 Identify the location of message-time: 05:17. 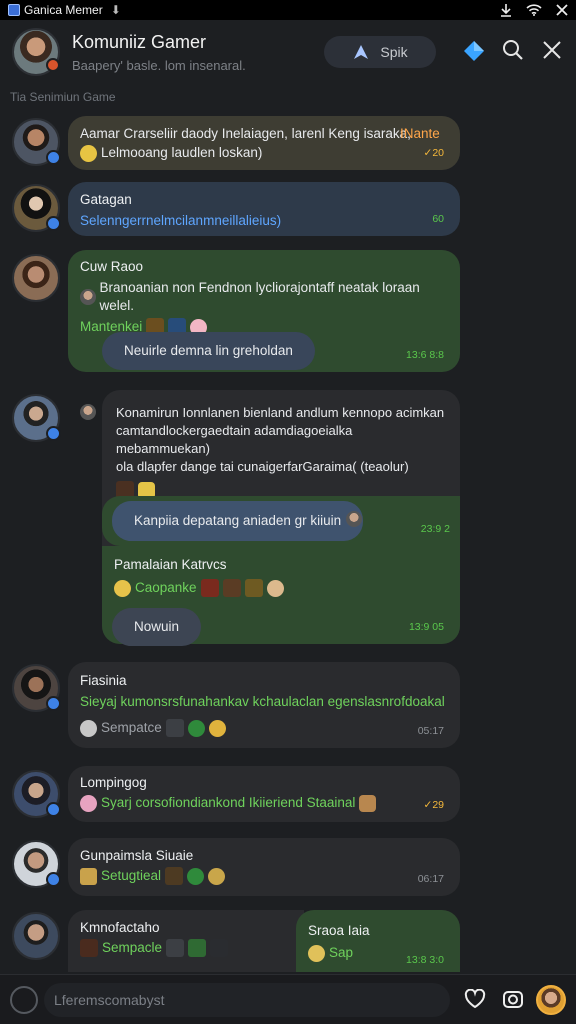
(430, 731).